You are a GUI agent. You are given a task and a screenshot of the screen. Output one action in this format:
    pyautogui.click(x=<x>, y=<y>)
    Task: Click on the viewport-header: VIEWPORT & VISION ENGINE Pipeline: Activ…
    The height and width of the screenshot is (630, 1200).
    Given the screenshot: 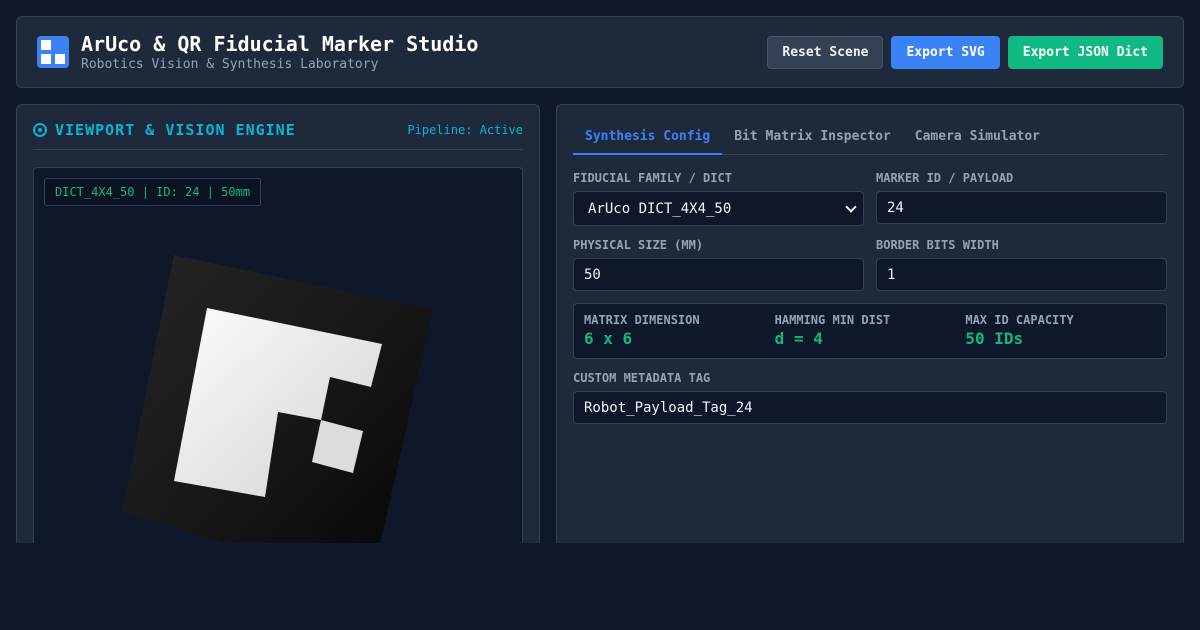 What is the action you would take?
    pyautogui.click(x=278, y=134)
    